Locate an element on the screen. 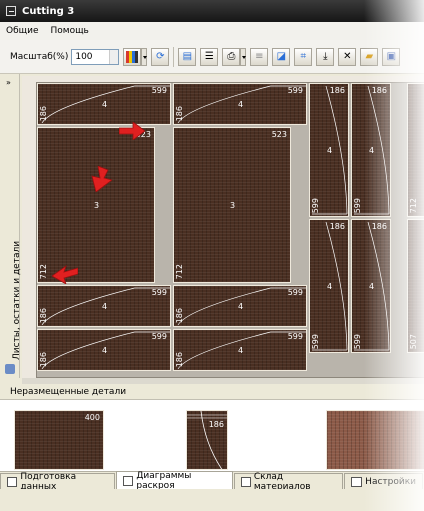 The height and width of the screenshot is (511, 424). report-icon: ▤ is located at coordinates (187, 56).